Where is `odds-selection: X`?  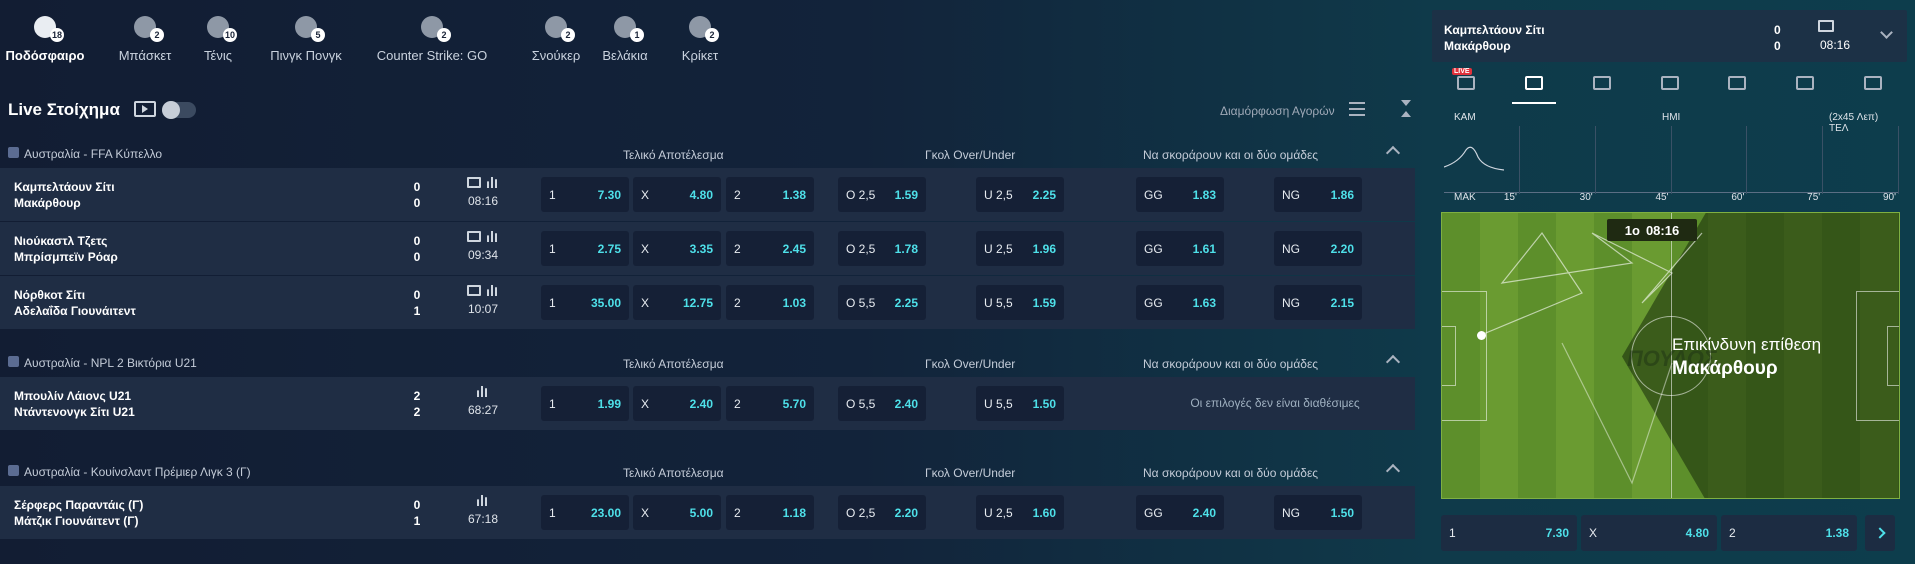 odds-selection: X is located at coordinates (645, 512).